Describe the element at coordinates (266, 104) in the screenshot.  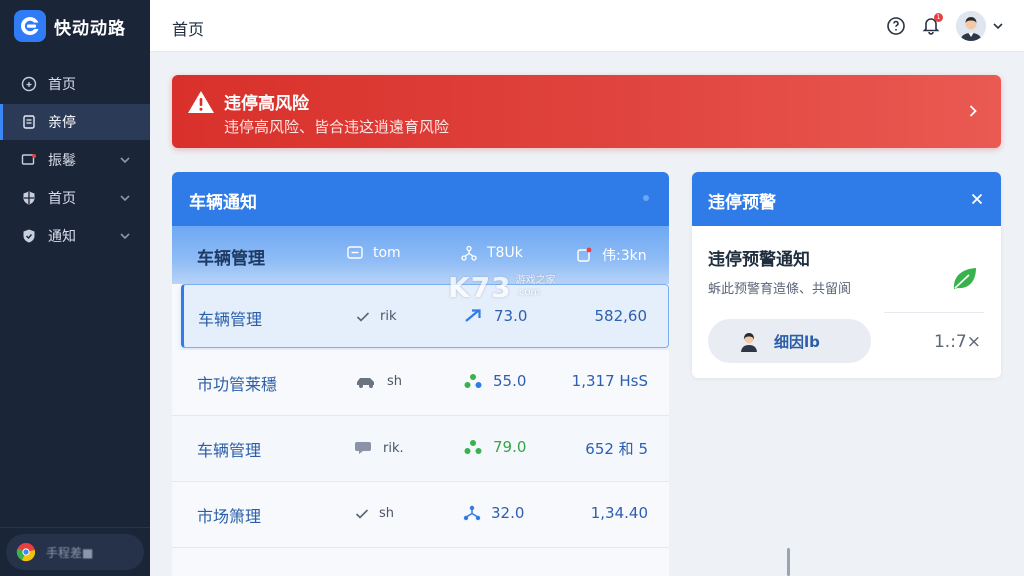
I see `alert-title: 违停高风险` at that location.